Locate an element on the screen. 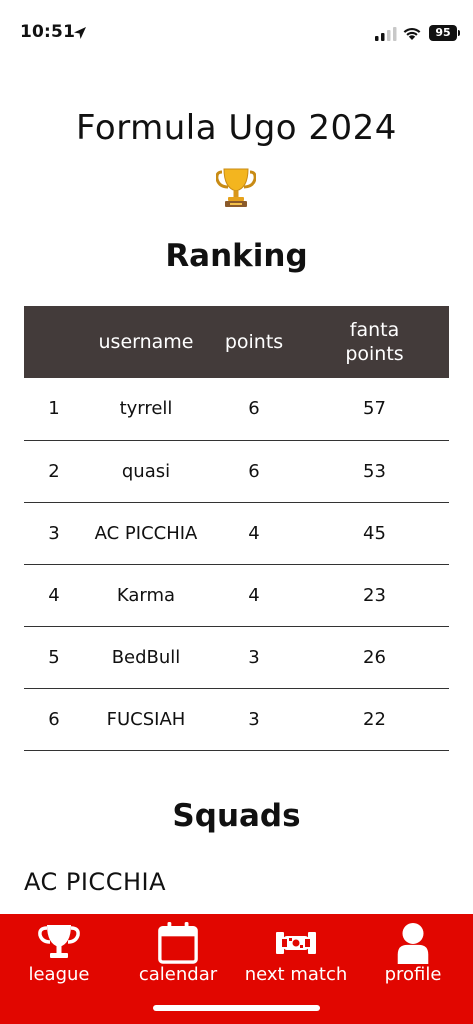 This screenshot has width=473, height=1024. nav-item-profile: profile is located at coordinates (413, 954).